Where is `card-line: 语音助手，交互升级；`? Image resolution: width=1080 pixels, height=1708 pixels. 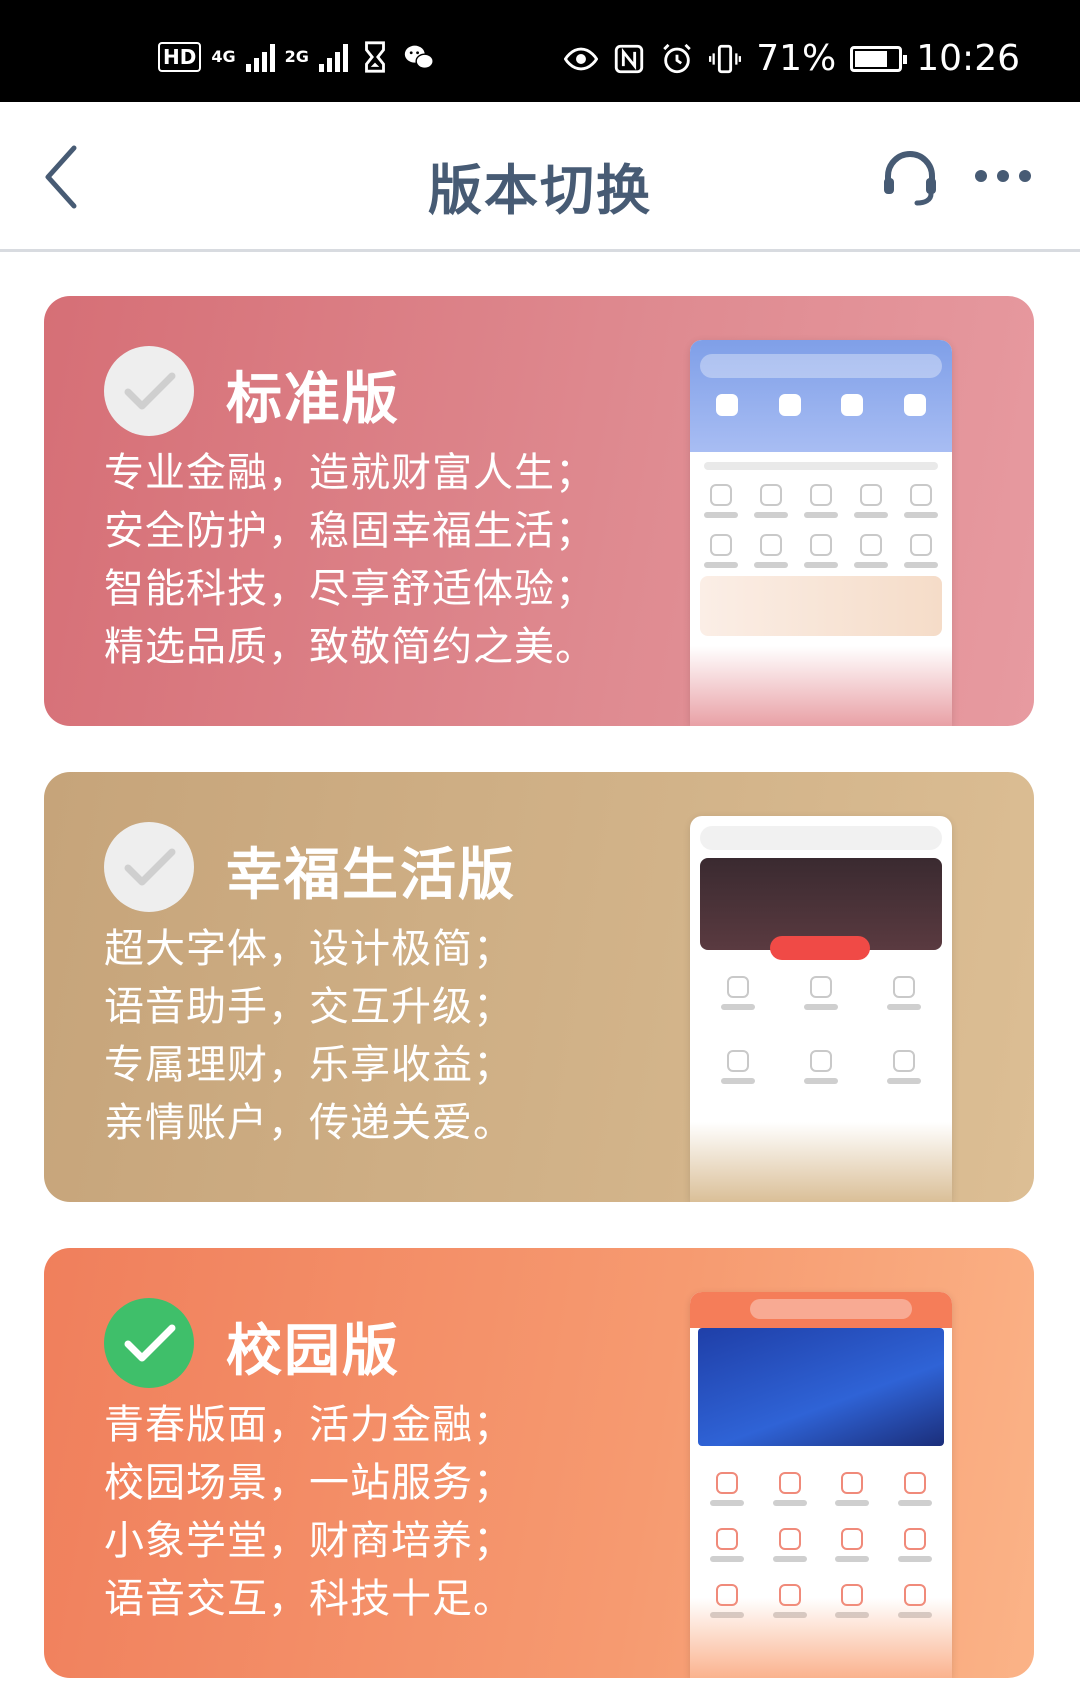 card-line: 语音助手，交互升级； is located at coordinates (309, 1007).